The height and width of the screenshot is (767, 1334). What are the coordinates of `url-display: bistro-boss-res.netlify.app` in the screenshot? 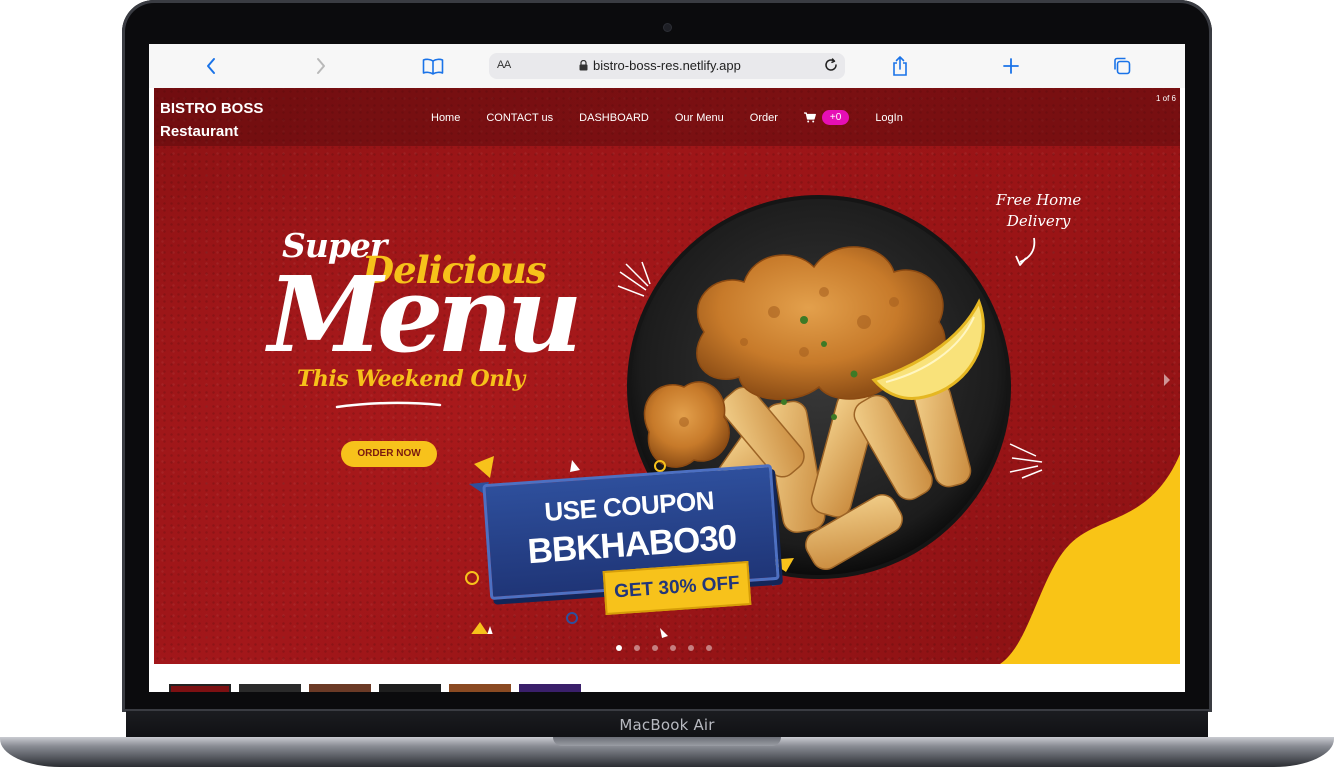 It's located at (660, 65).